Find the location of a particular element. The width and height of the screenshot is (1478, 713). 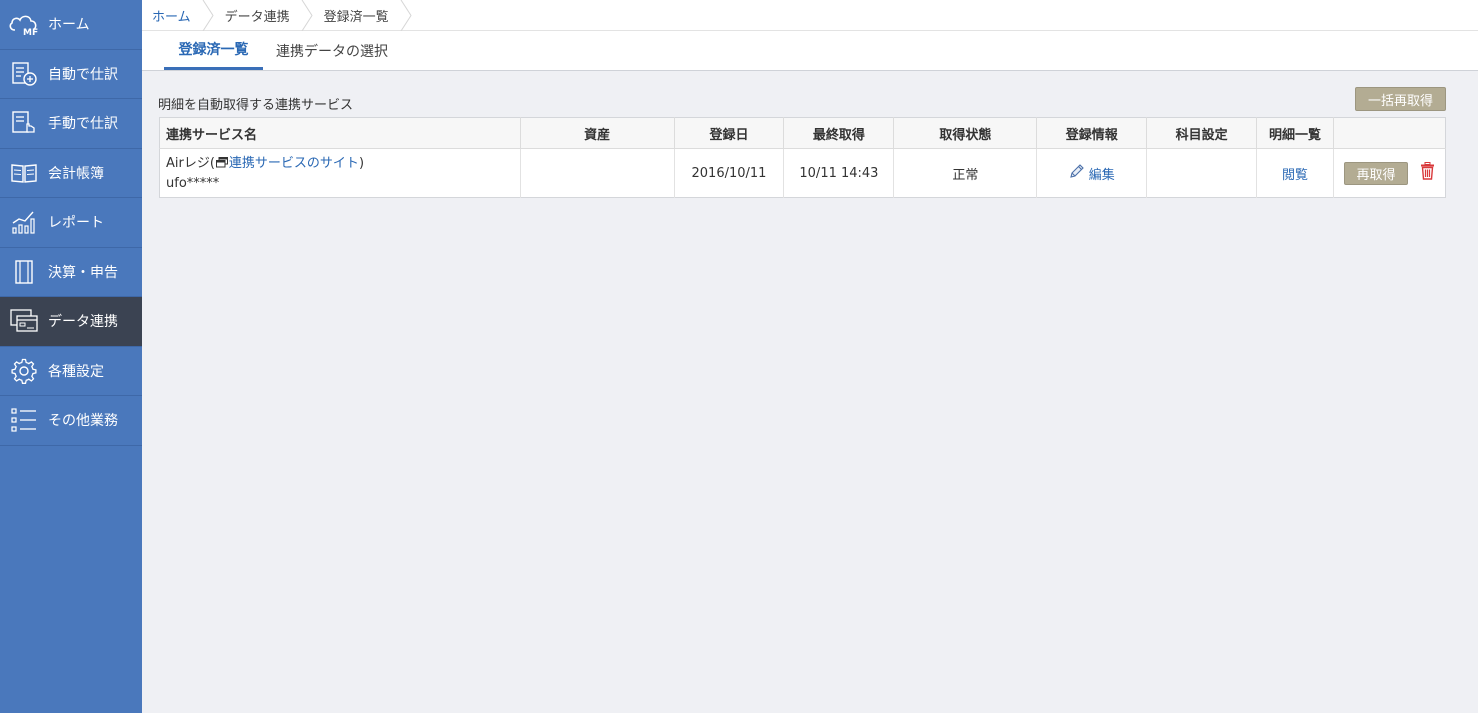

sidebar-item-data-link: データ連携 is located at coordinates (71, 322).